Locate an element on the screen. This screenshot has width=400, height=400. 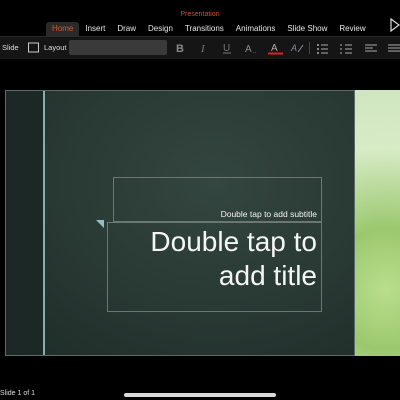
slide-accent-line is located at coordinates (44, 223).